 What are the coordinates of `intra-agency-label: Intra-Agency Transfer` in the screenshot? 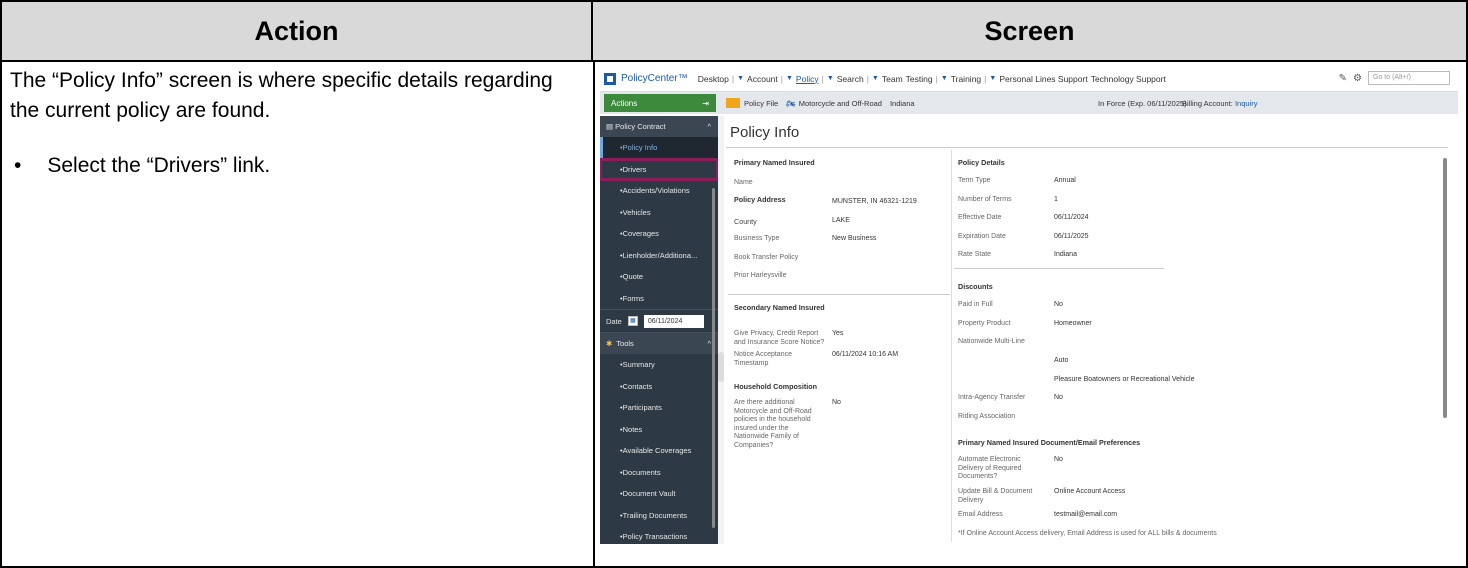 It's located at (992, 397).